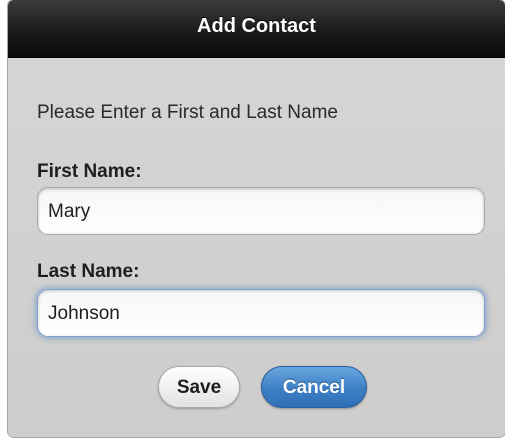 The image size is (505, 445). What do you see at coordinates (89, 171) in the screenshot?
I see `first-name-label: First Name:` at bounding box center [89, 171].